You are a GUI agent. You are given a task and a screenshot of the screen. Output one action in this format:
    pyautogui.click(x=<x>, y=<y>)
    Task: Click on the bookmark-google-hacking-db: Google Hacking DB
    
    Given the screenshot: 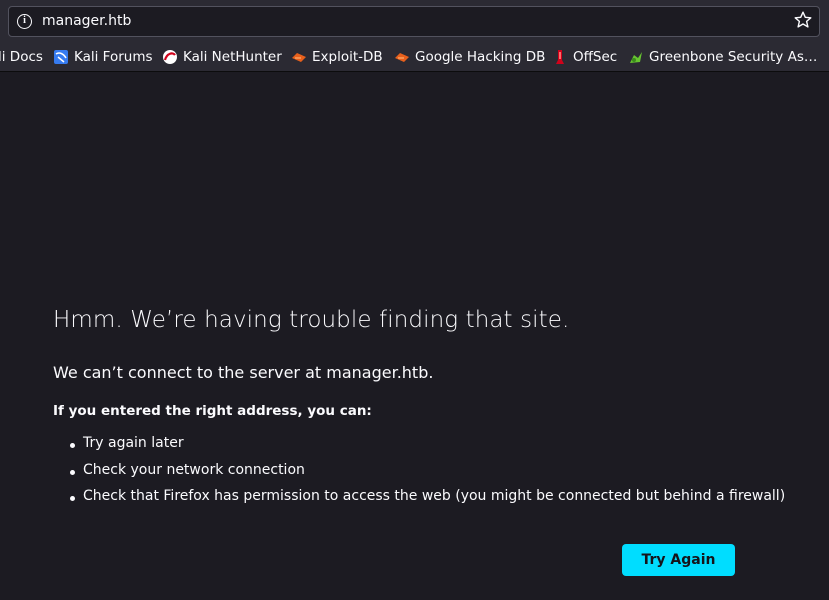 What is the action you would take?
    pyautogui.click(x=469, y=57)
    